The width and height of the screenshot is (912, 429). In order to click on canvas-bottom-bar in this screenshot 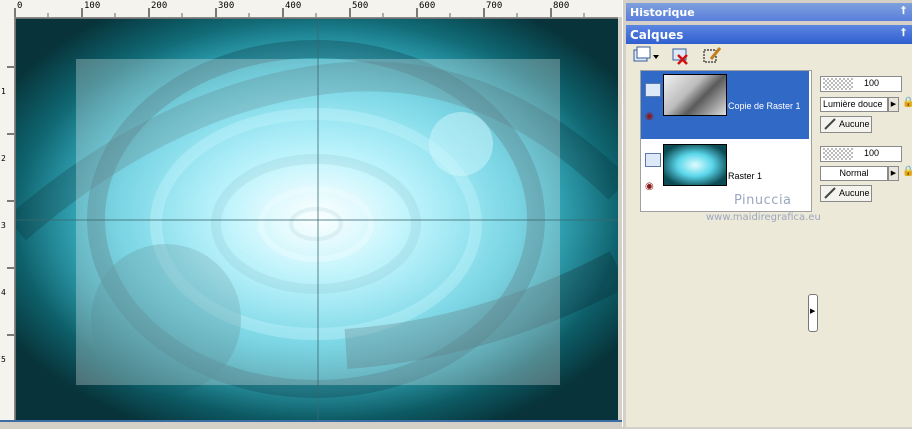, I will do `click(311, 424)`.